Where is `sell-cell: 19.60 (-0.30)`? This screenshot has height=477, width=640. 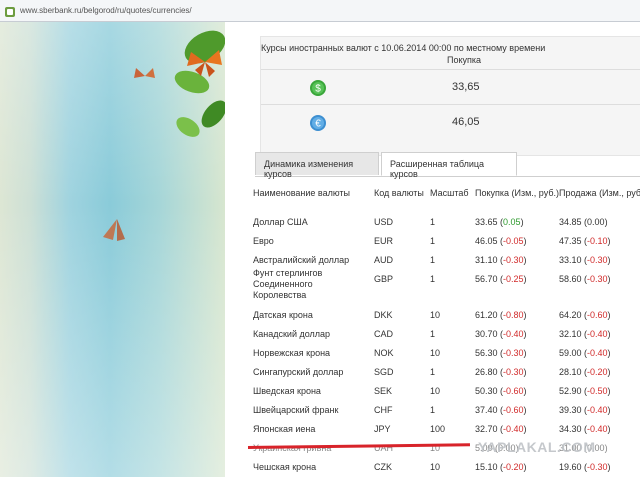 sell-cell: 19.60 (-0.30) is located at coordinates (585, 467).